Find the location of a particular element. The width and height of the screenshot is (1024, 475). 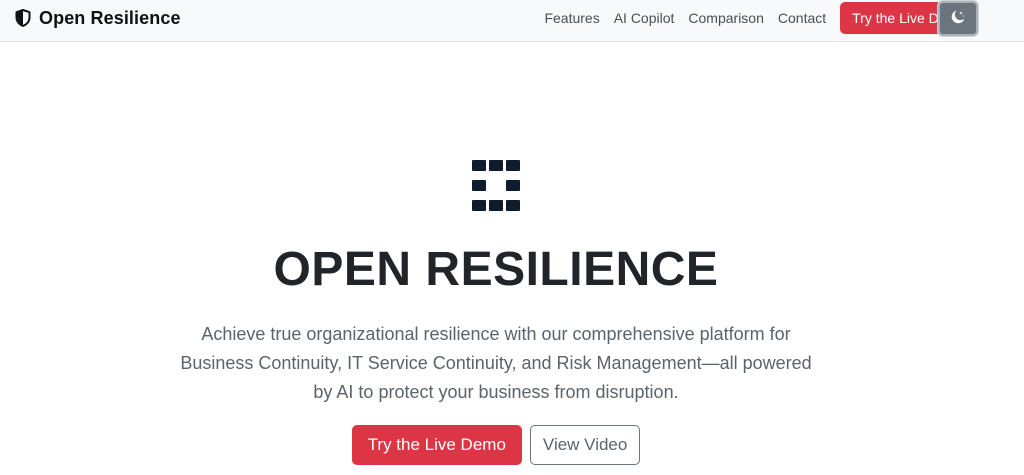

moon-stars-icon is located at coordinates (958, 18).